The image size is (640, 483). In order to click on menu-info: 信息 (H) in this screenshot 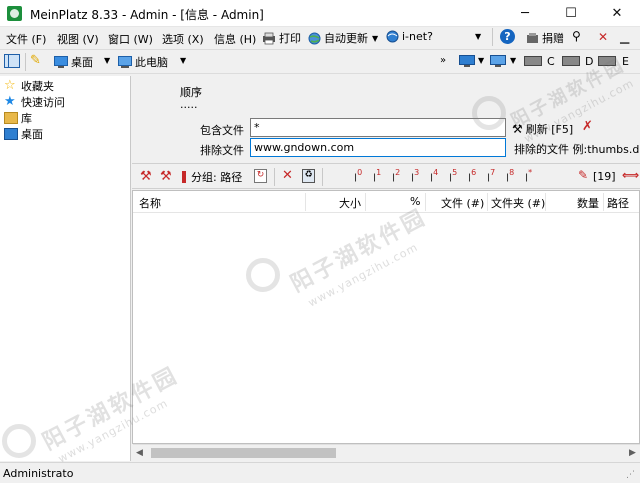, I will do `click(235, 39)`.